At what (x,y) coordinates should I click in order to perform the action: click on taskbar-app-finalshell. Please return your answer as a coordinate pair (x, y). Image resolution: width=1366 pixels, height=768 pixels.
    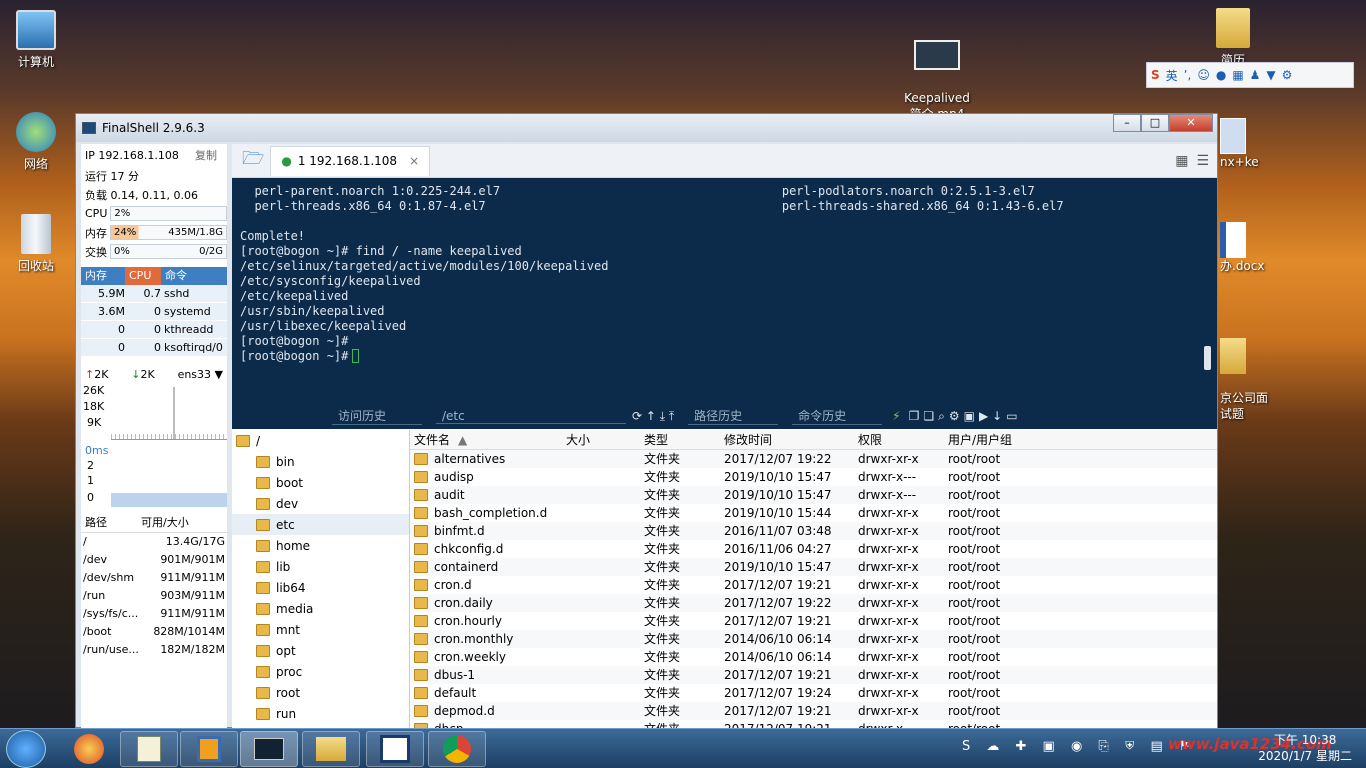
    Looking at the image, I should click on (269, 749).